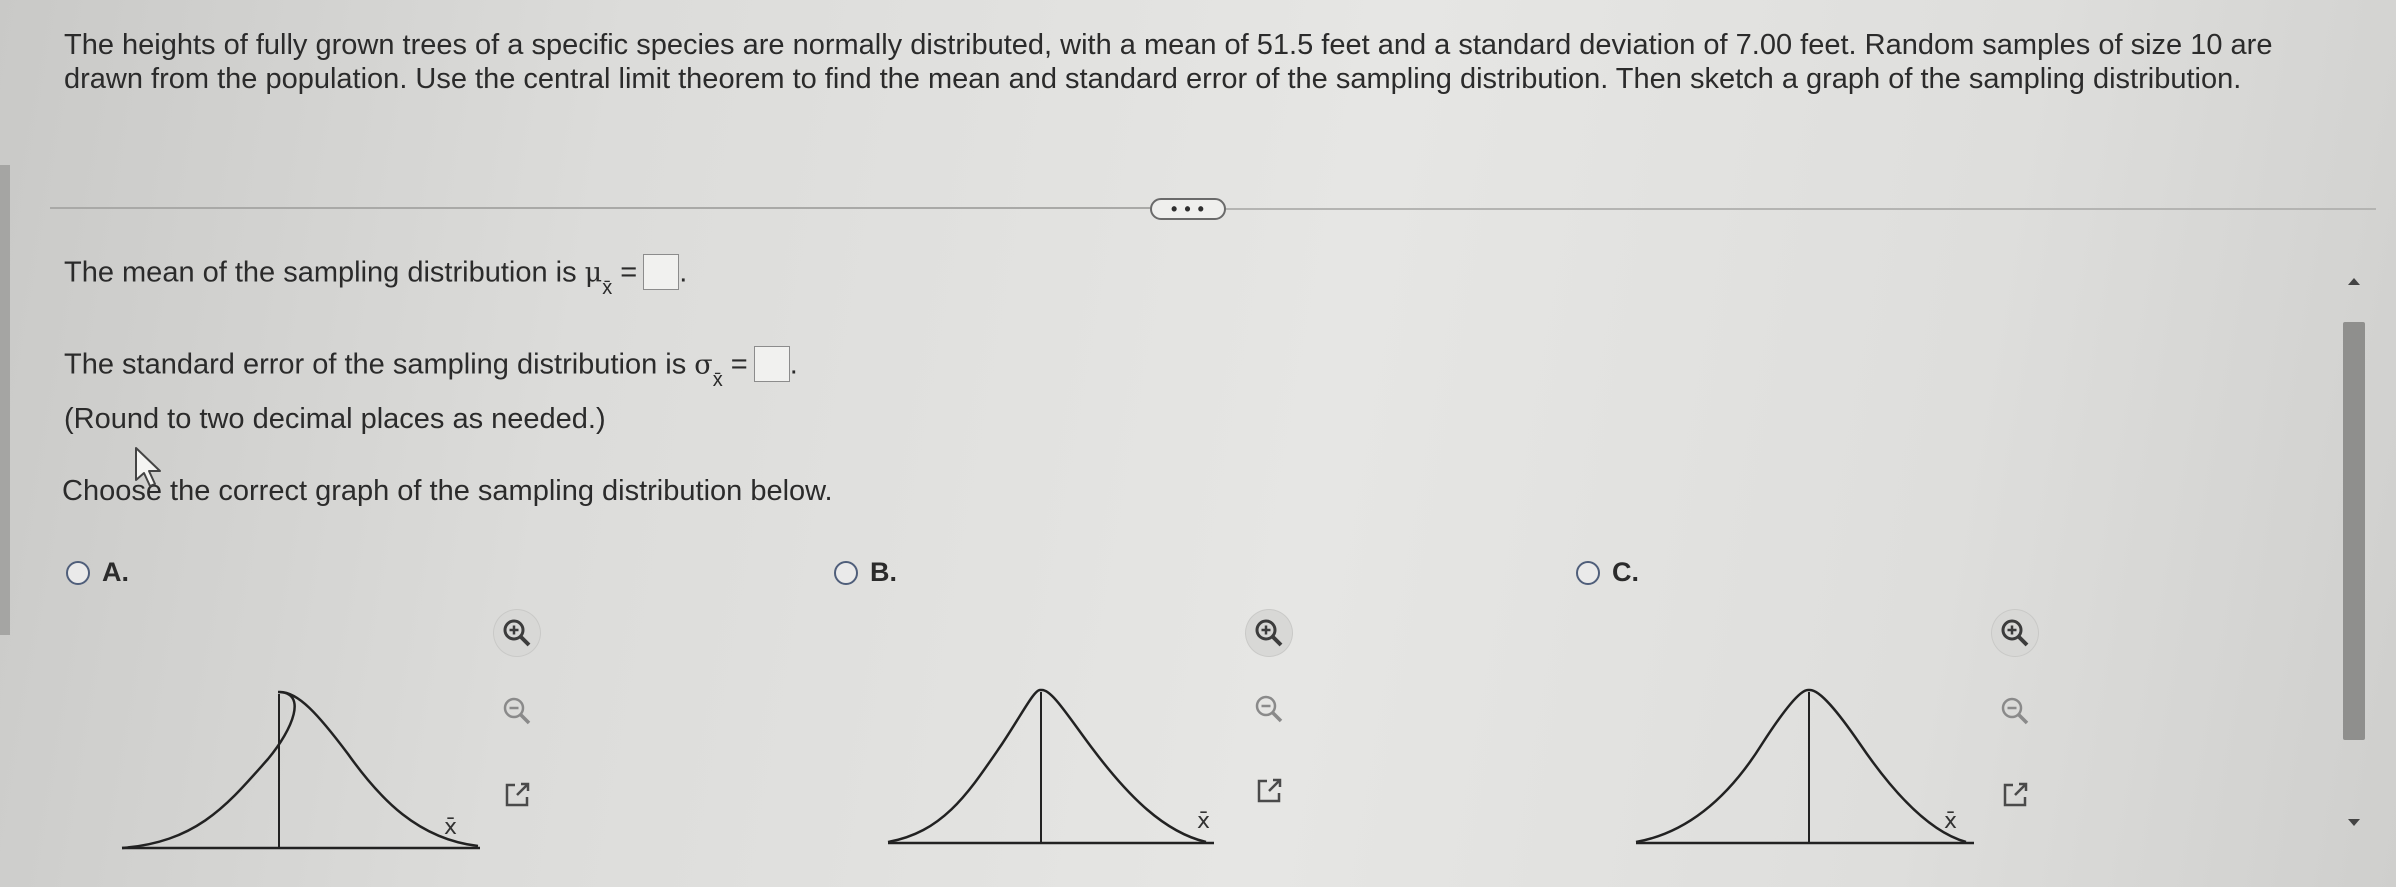 This screenshot has height=887, width=2396. What do you see at coordinates (1203, 821) in the screenshot?
I see `option-b-axis-label: x̄` at bounding box center [1203, 821].